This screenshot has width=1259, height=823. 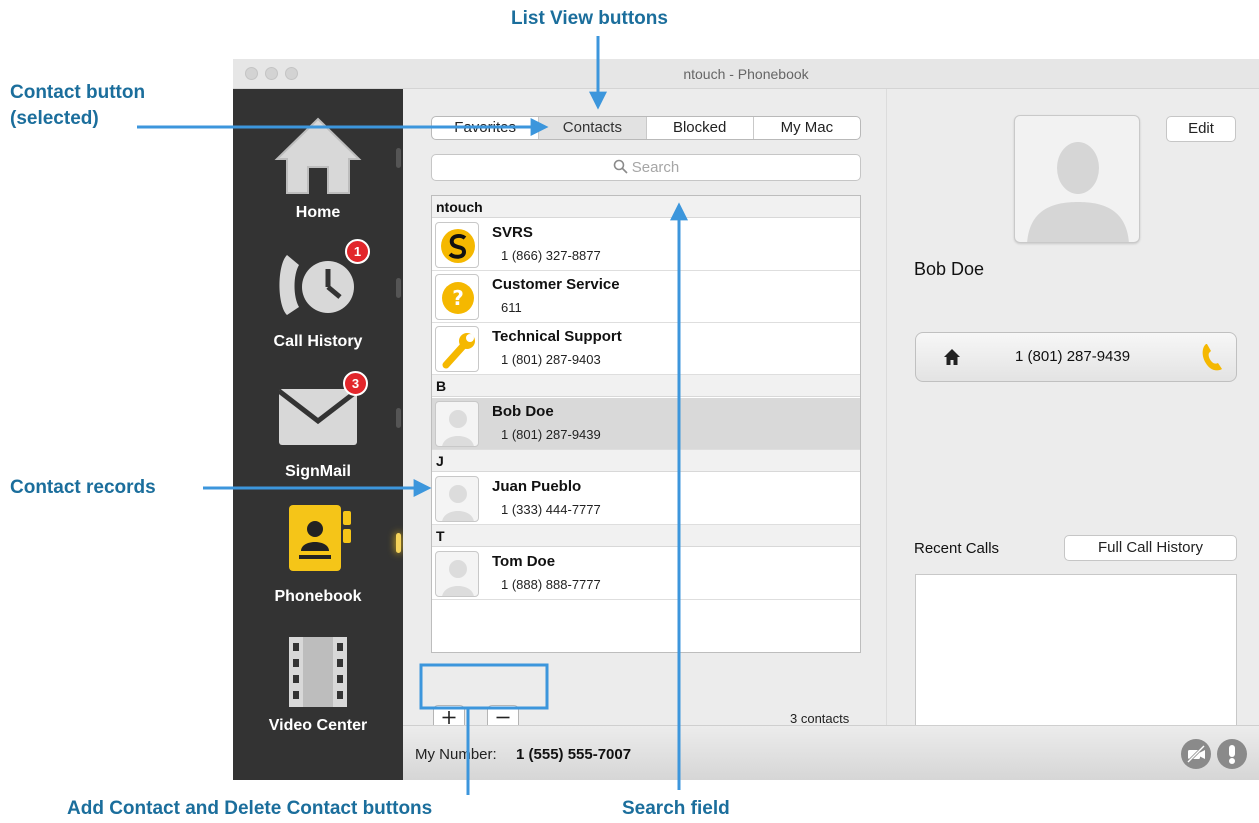 I want to click on alert-icon, so click(x=1232, y=754).